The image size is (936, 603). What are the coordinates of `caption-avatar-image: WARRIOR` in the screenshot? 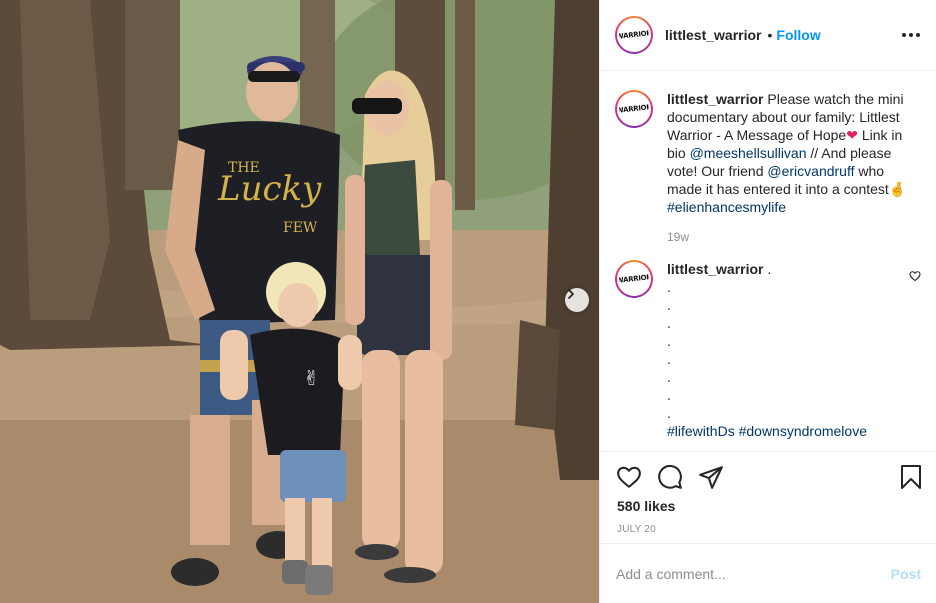 It's located at (634, 109).